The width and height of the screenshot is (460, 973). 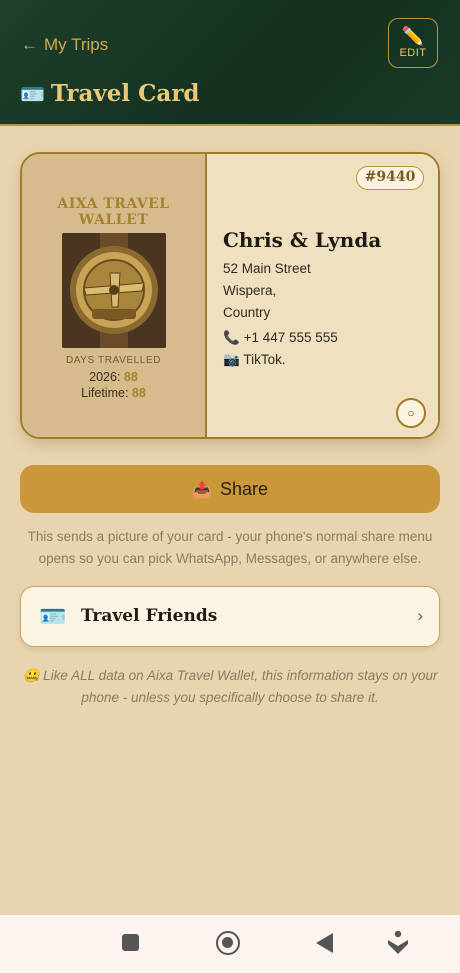 What do you see at coordinates (202, 490) in the screenshot?
I see `outbox-icon: 📤` at bounding box center [202, 490].